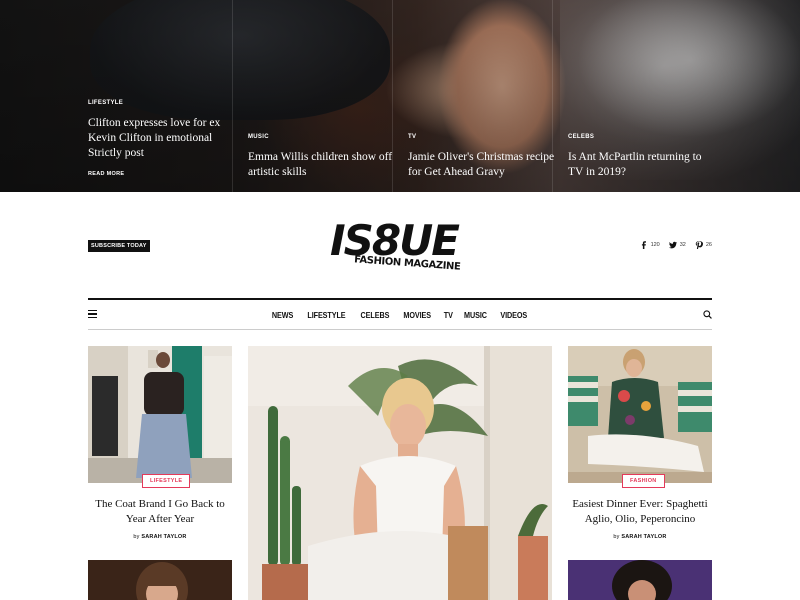  Describe the element at coordinates (323, 137) in the screenshot. I see `hero-story-category: Music` at that location.